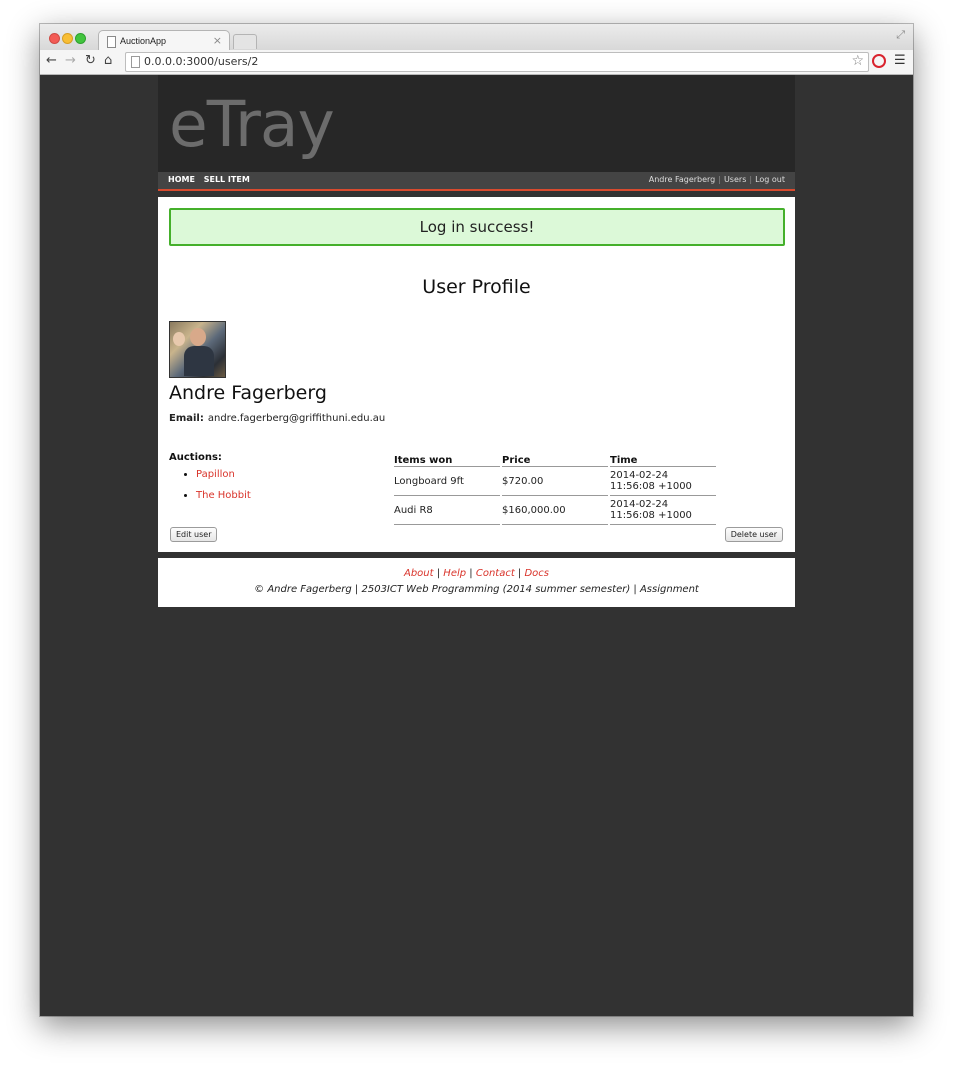  I want to click on list-item: Papillon, so click(223, 474).